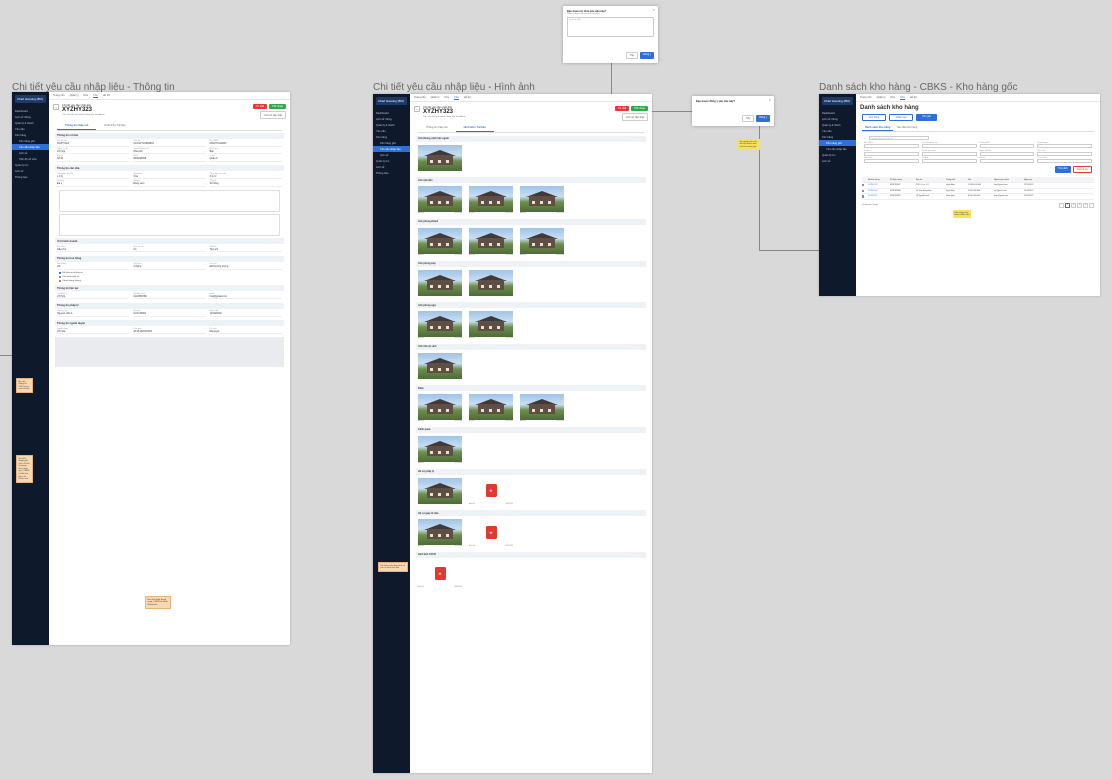 The width and height of the screenshot is (1112, 780). I want to click on page-size: 10 bản ghi / trang, so click(870, 205).